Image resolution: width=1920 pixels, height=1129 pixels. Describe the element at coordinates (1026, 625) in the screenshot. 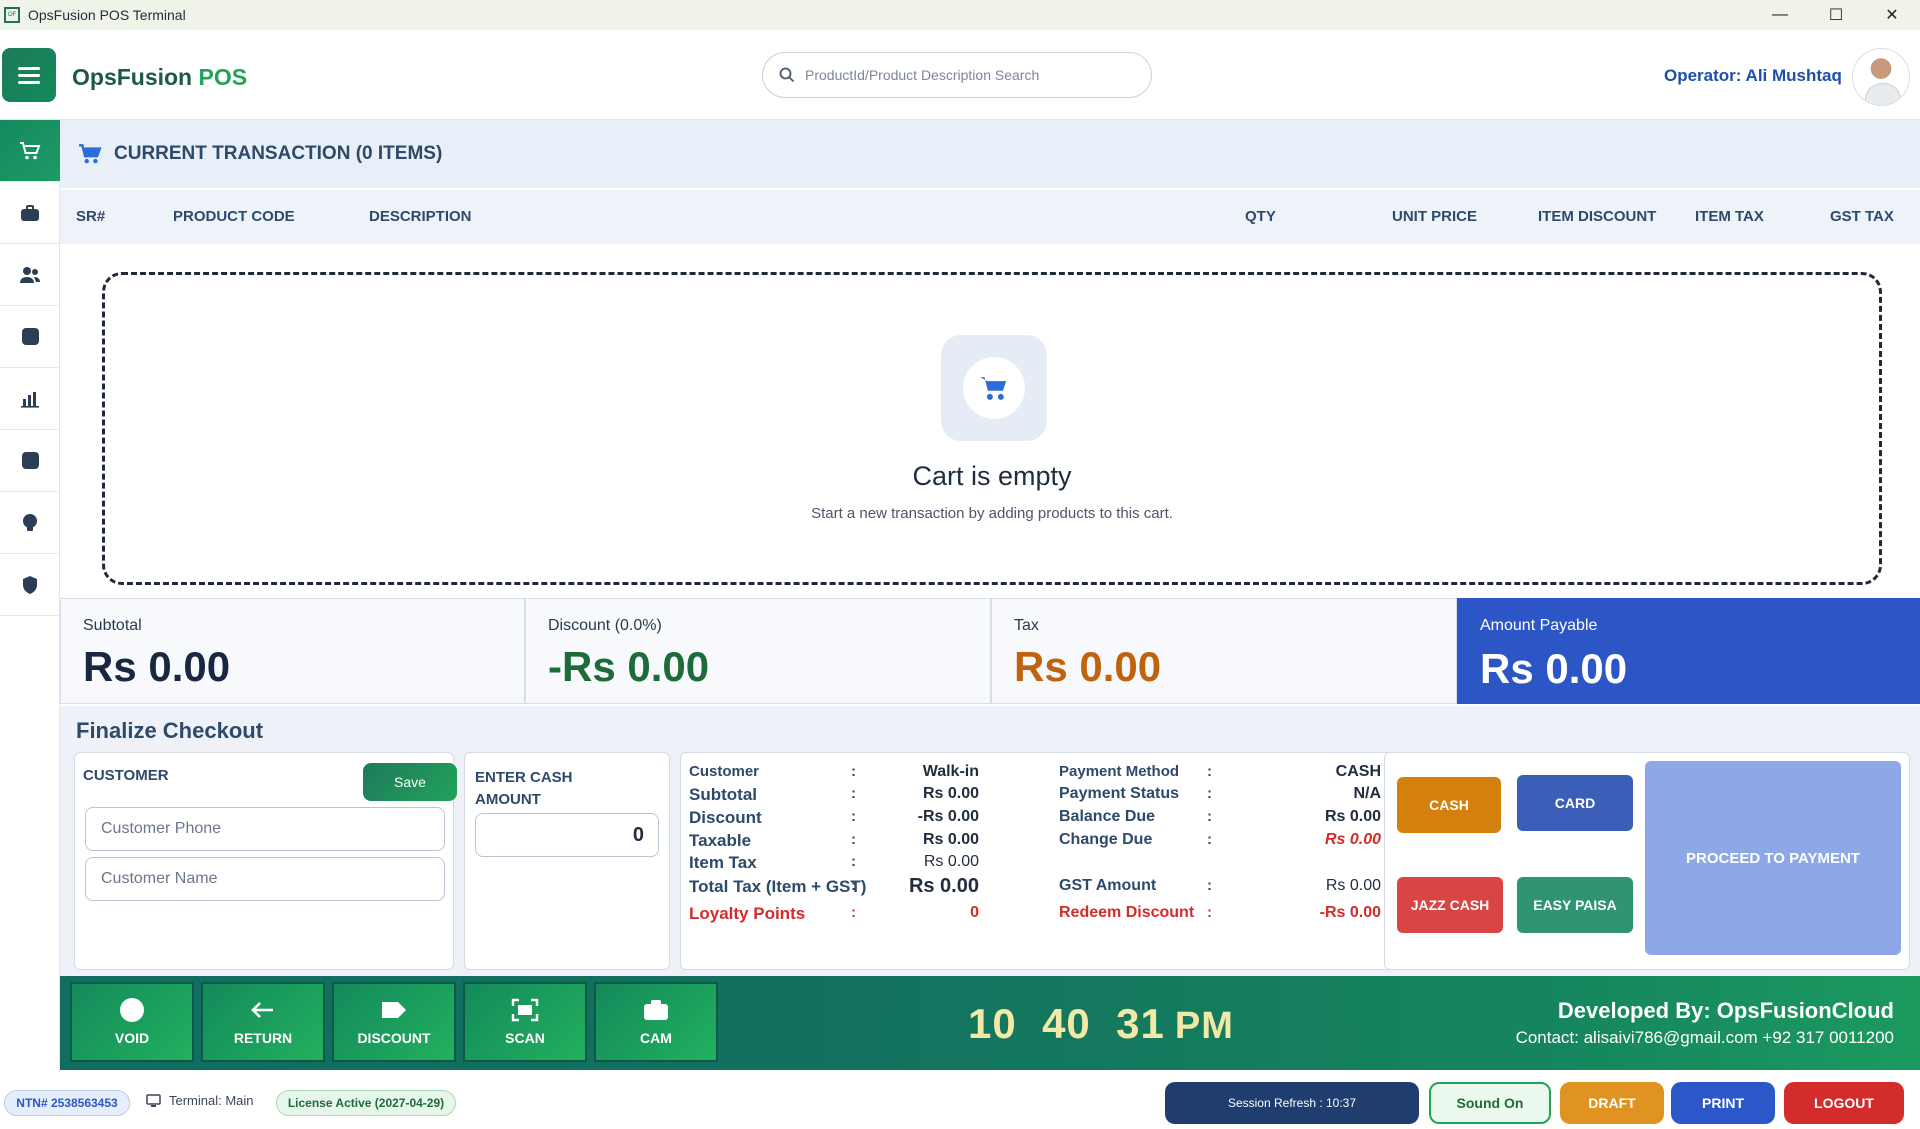

I see `tax-label: Tax` at that location.